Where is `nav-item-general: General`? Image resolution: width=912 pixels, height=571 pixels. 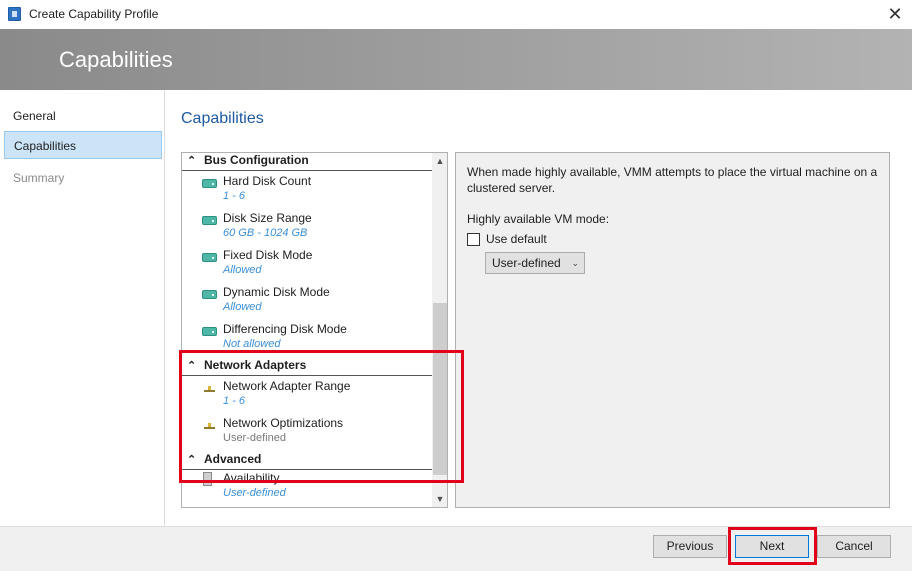
nav-item-general: General is located at coordinates (83, 116).